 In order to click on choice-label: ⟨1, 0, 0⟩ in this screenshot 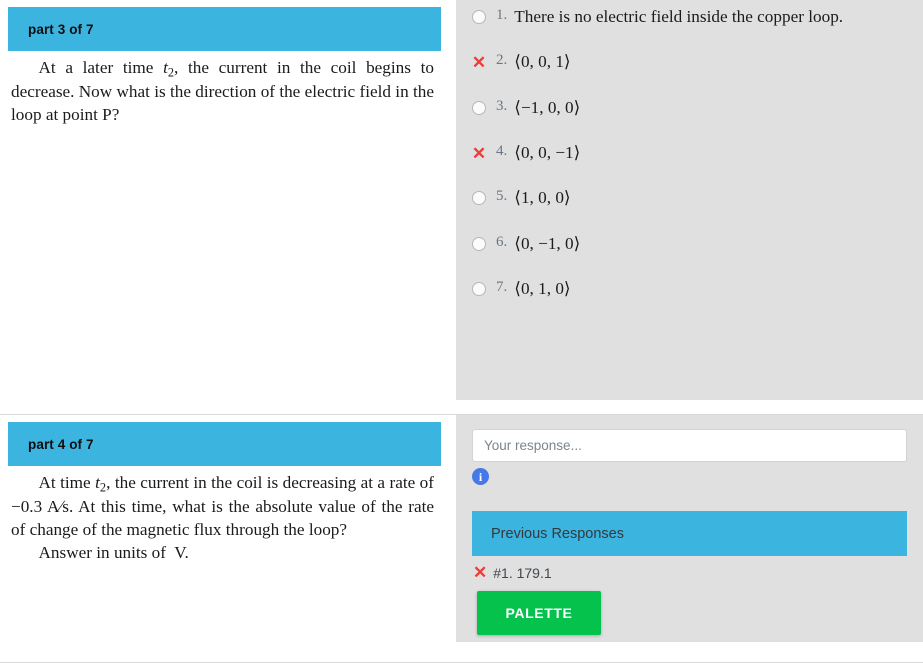, I will do `click(542, 198)`.